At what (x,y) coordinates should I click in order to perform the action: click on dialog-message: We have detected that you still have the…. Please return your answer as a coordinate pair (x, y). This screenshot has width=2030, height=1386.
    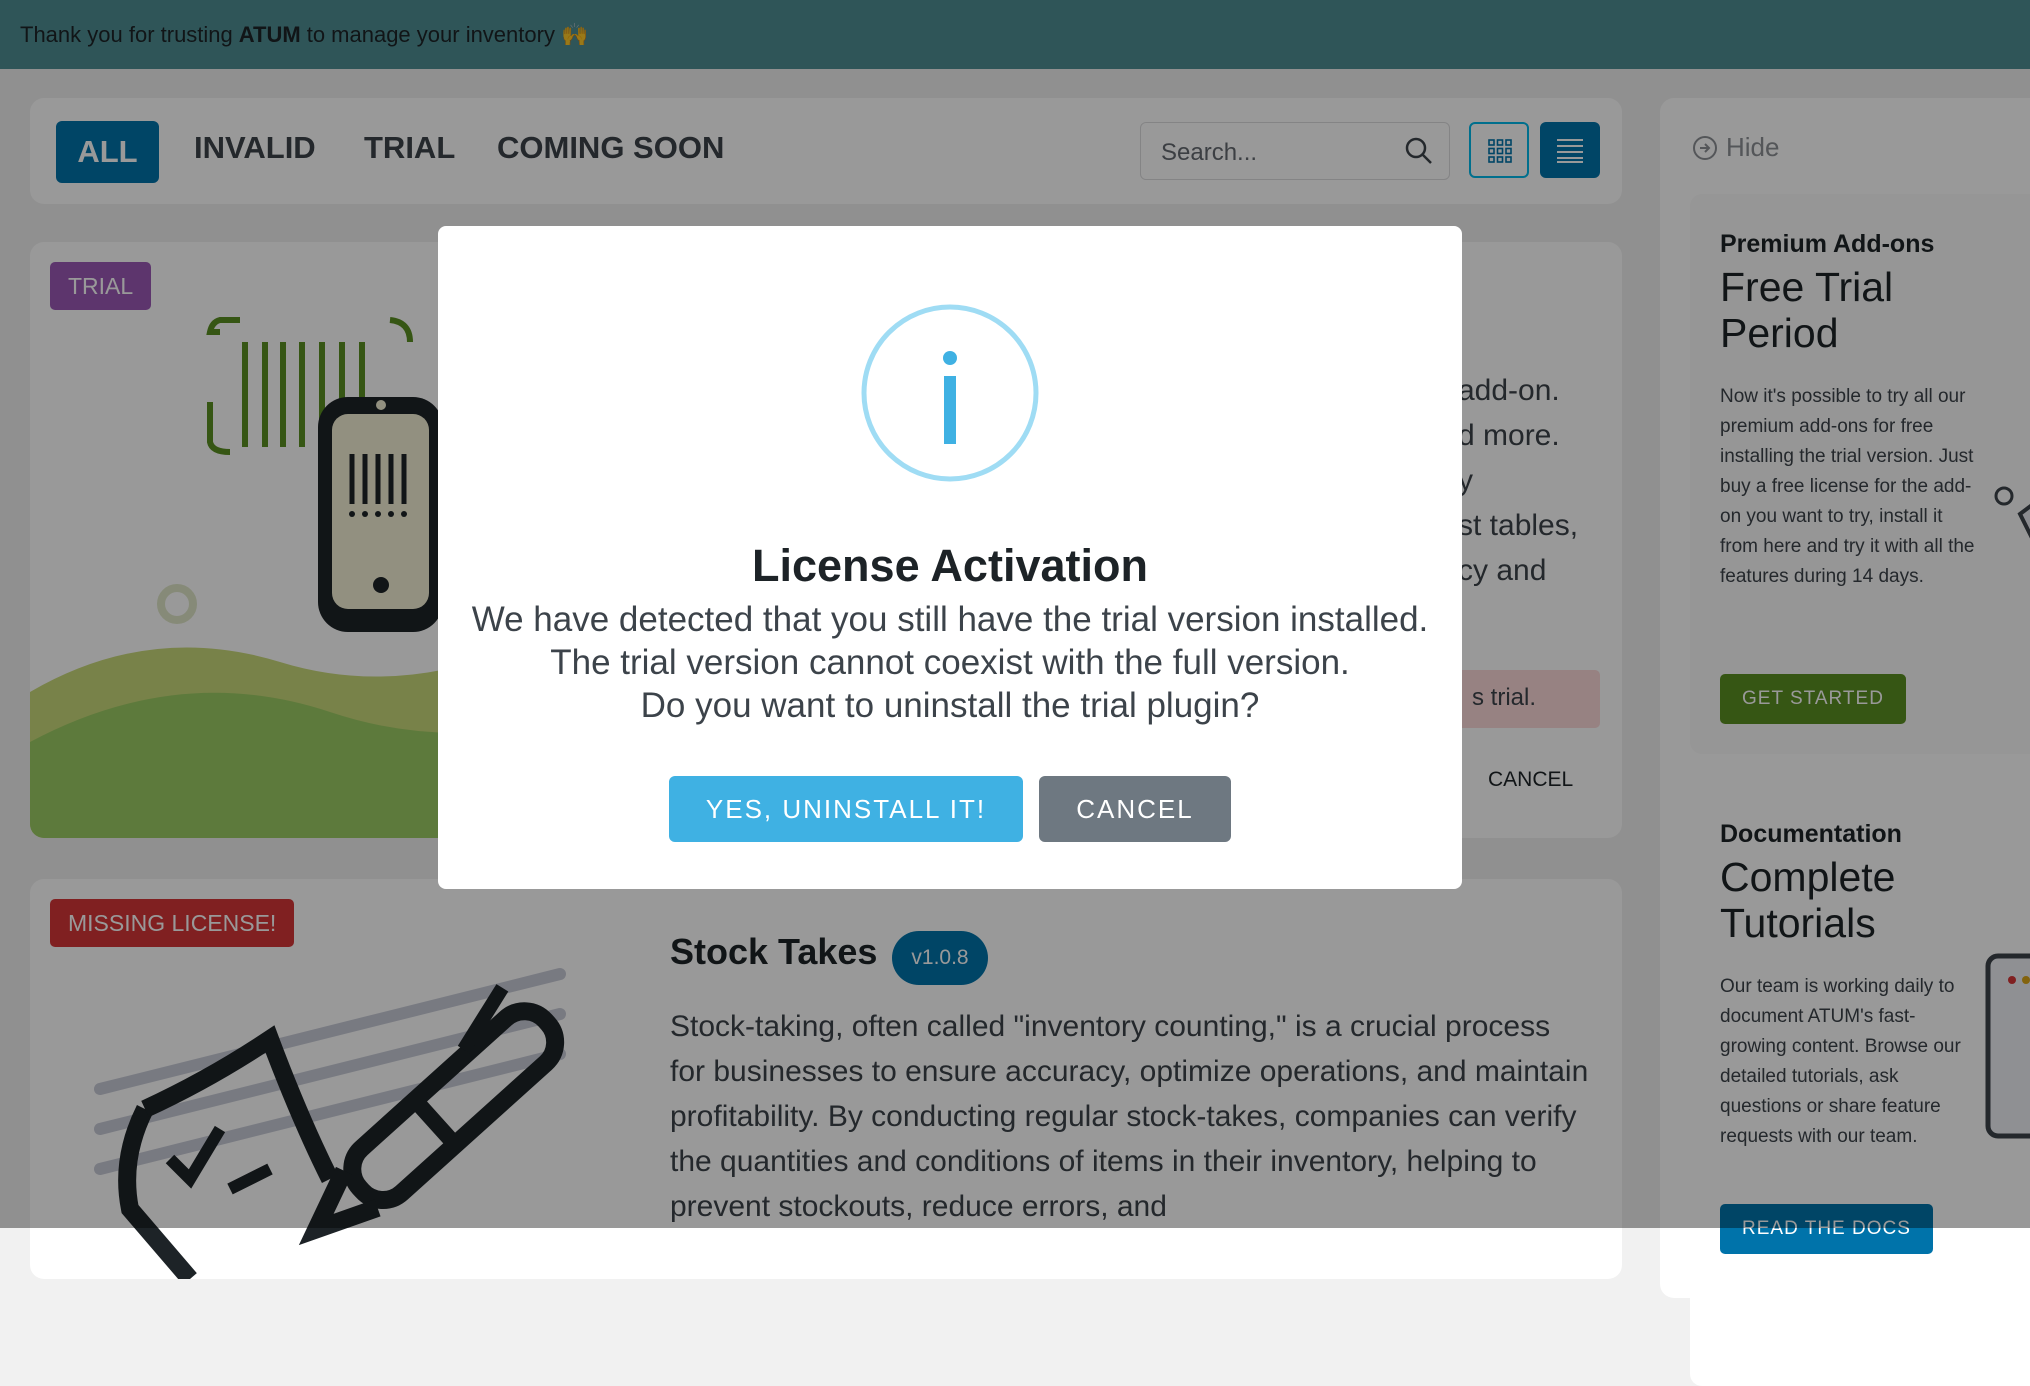
    Looking at the image, I should click on (950, 662).